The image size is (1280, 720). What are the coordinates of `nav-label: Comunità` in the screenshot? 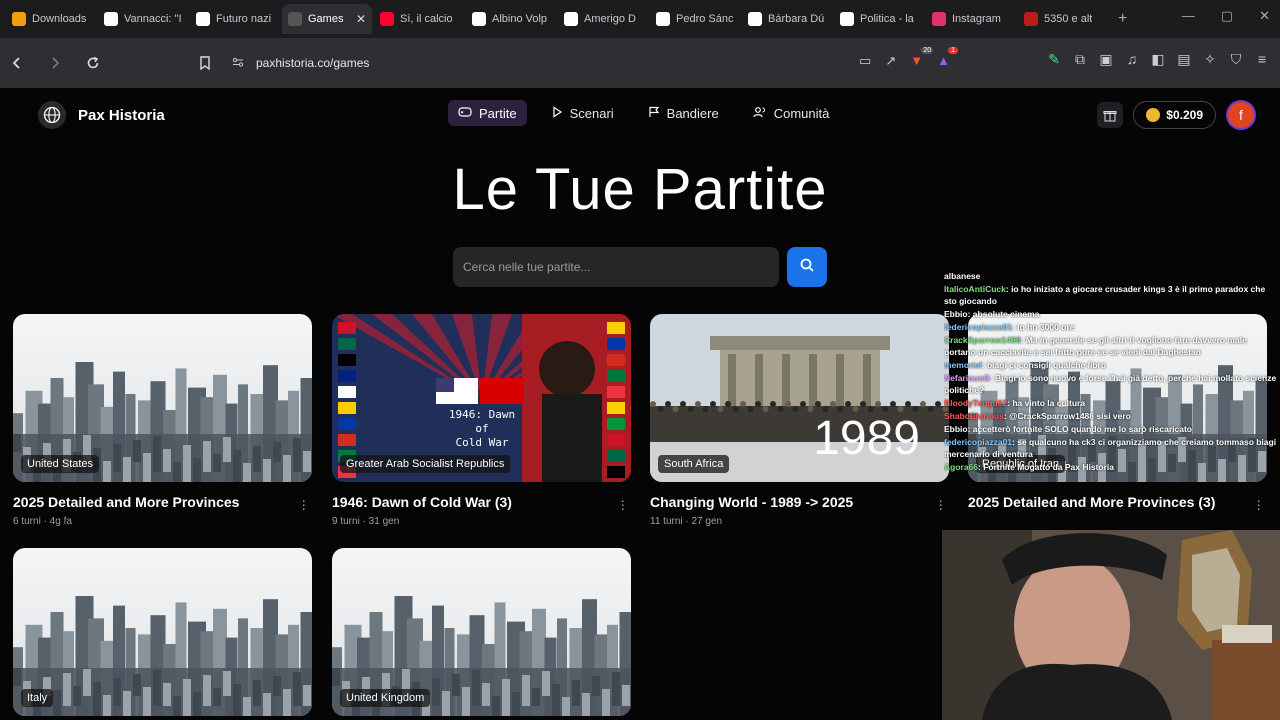 It's located at (801, 113).